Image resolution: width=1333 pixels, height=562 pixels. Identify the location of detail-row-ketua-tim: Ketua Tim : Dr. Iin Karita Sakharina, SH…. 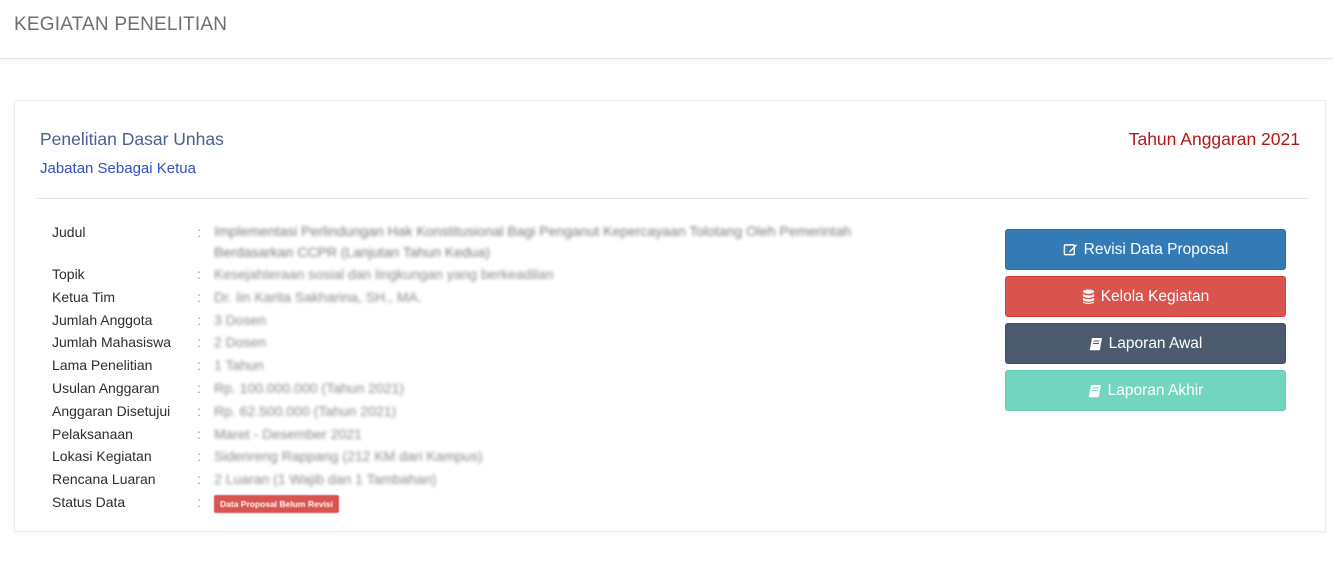
(492, 297).